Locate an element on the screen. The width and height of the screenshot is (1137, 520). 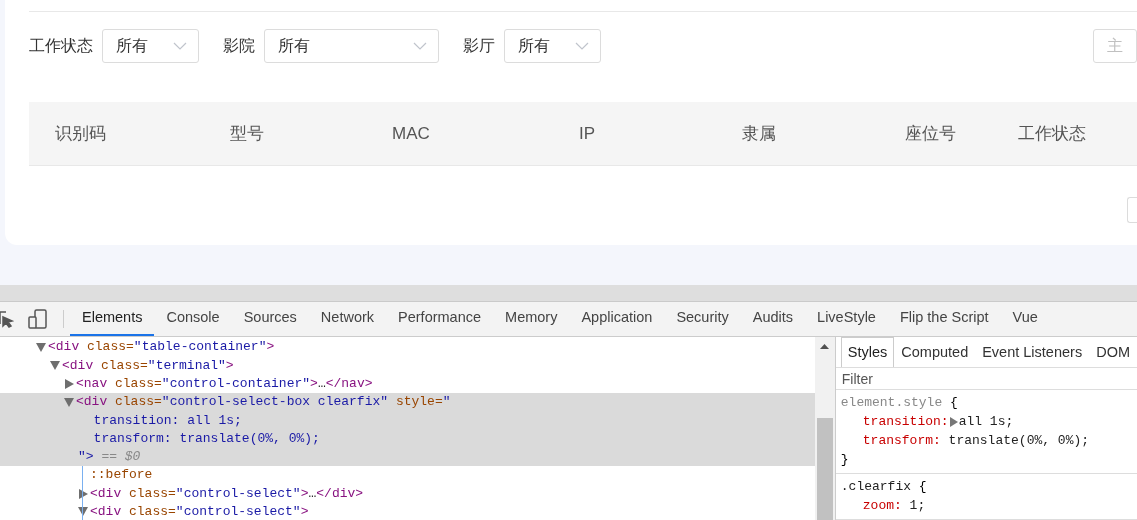
scroll-up-icon is located at coordinates (825, 346).